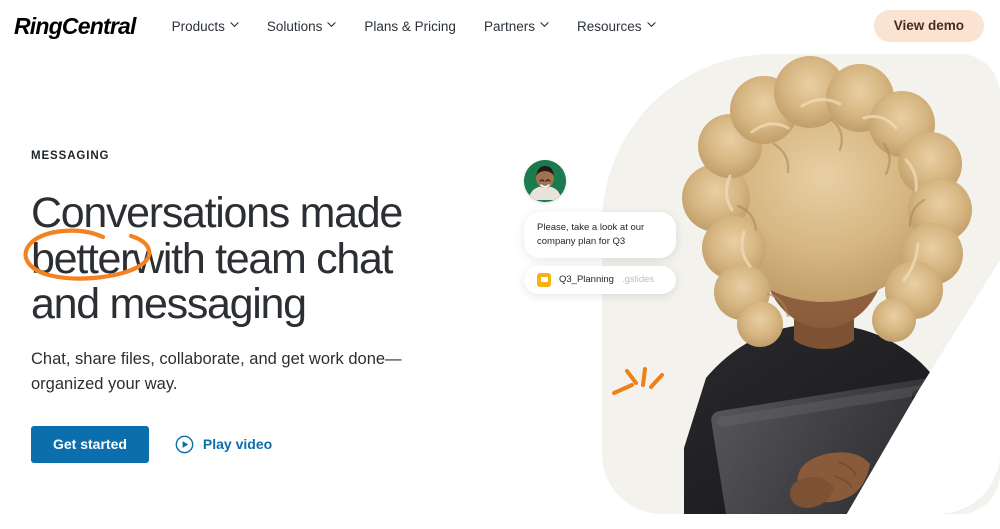 The height and width of the screenshot is (529, 1000). I want to click on slides-file-icon, so click(544, 279).